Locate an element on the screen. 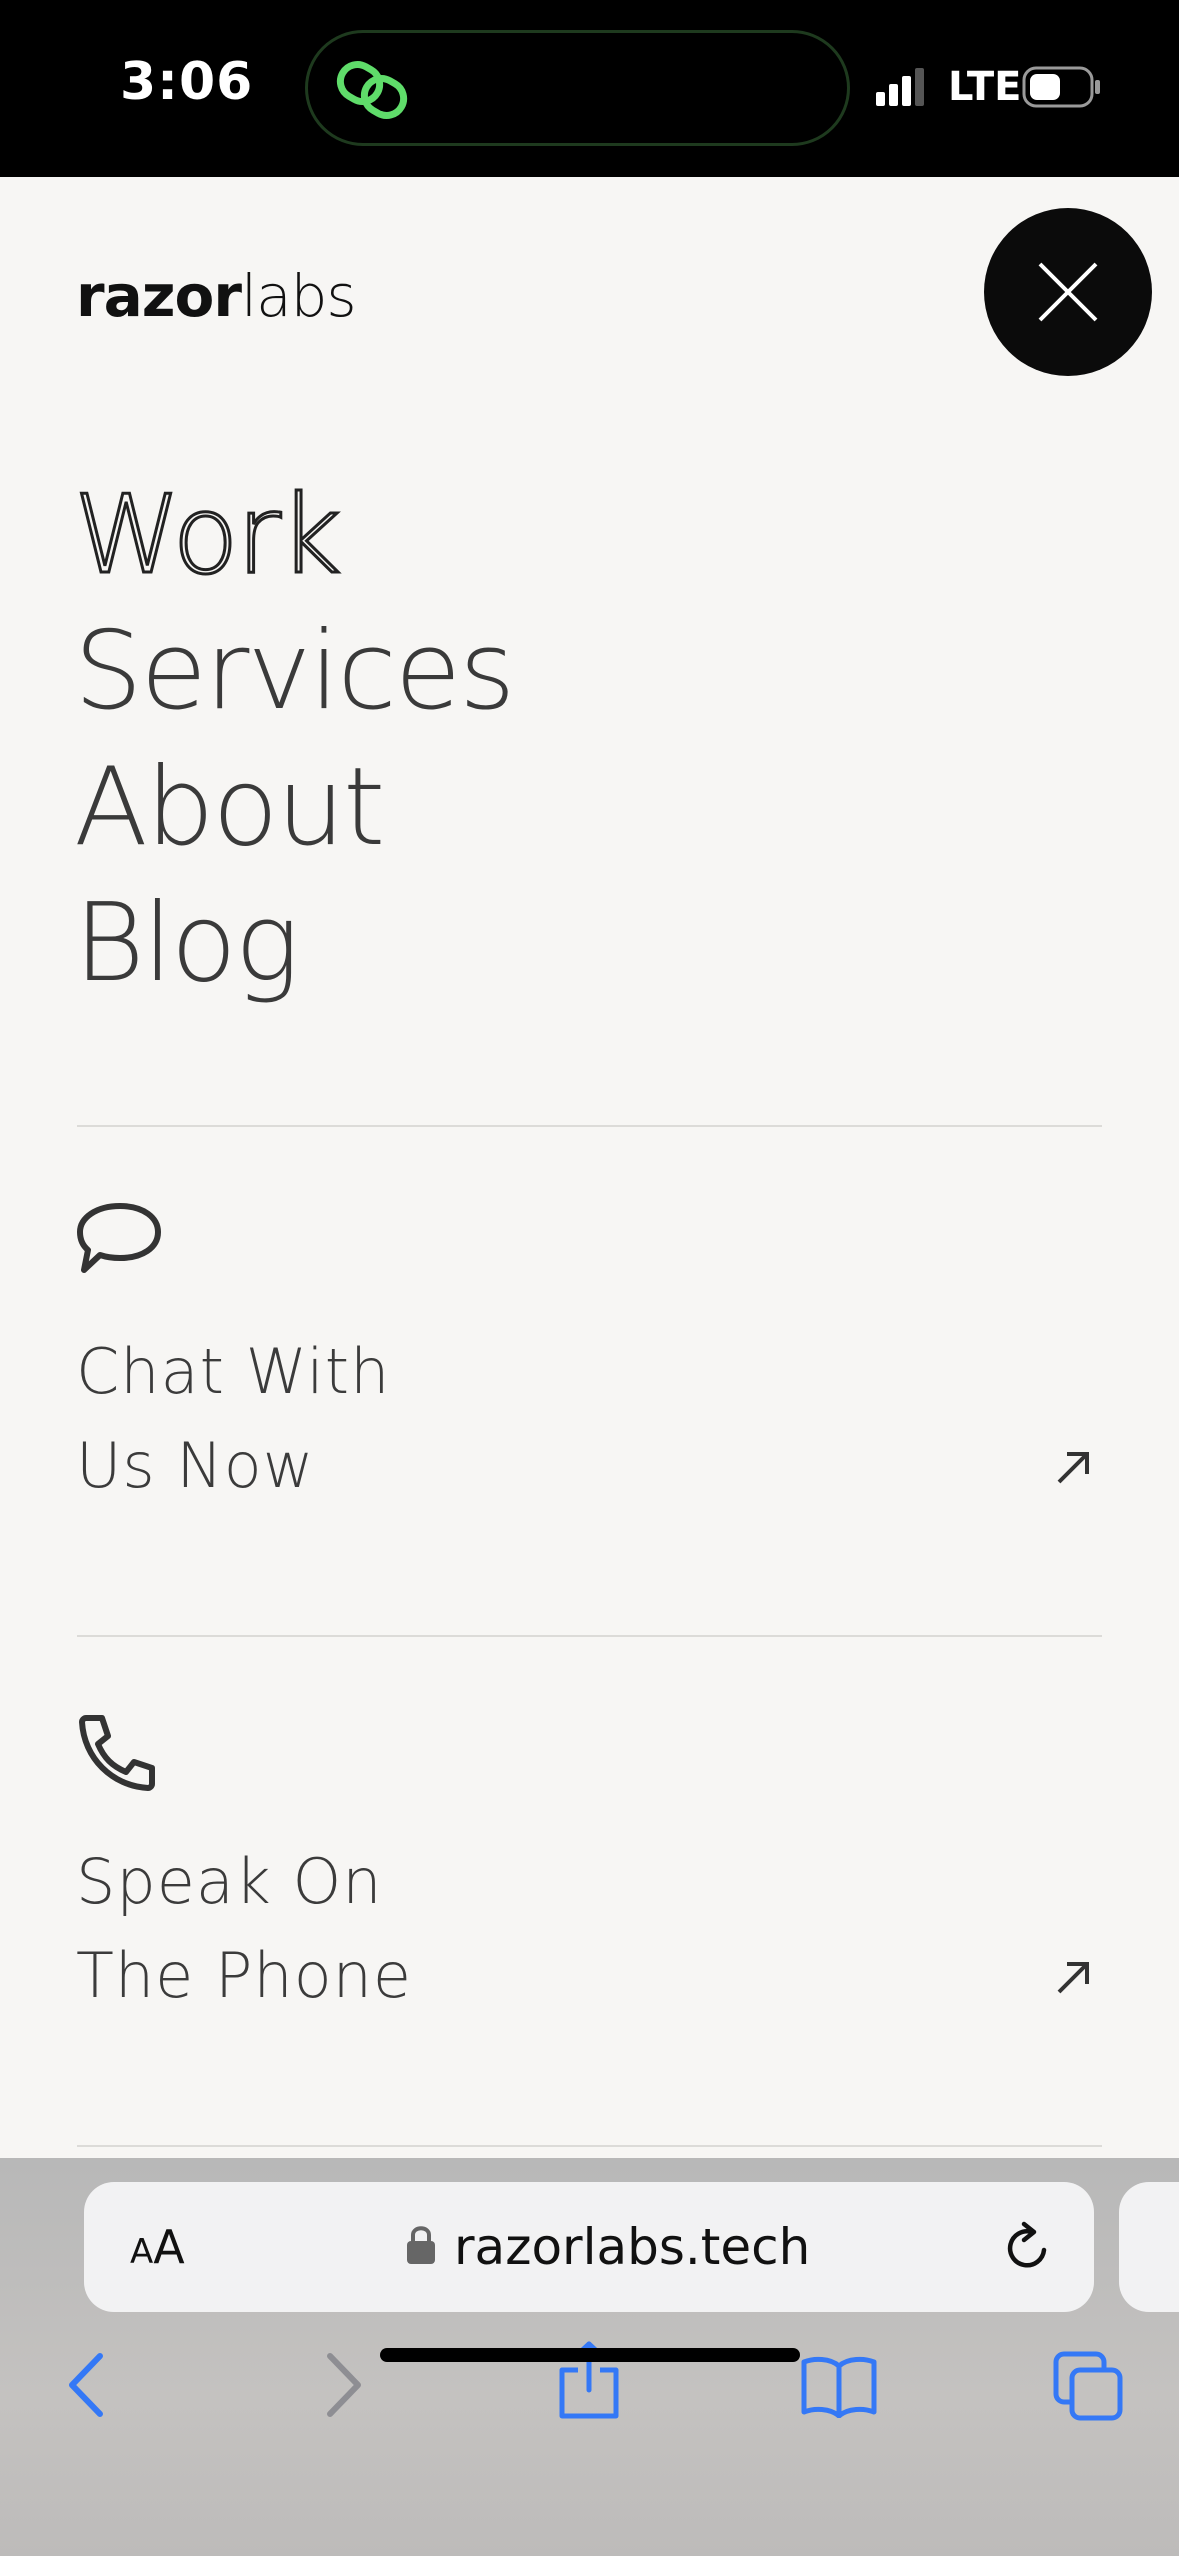 This screenshot has height=2556, width=1179. tabs-icon is located at coordinates (1088, 2386).